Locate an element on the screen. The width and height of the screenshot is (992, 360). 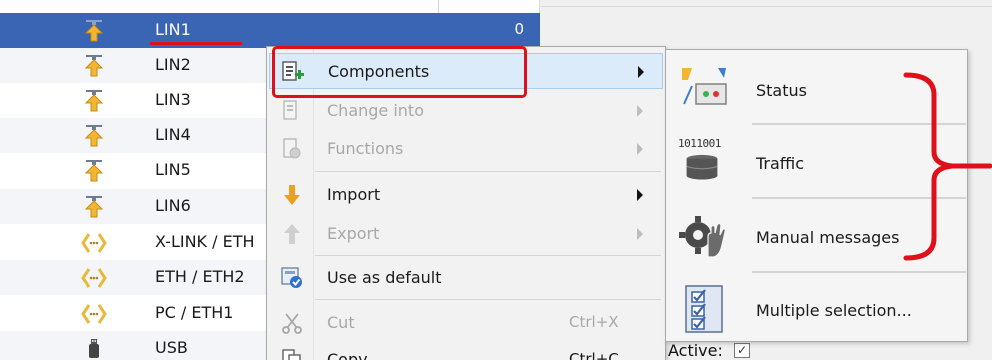
menu-item-label: Functions is located at coordinates (365, 148).